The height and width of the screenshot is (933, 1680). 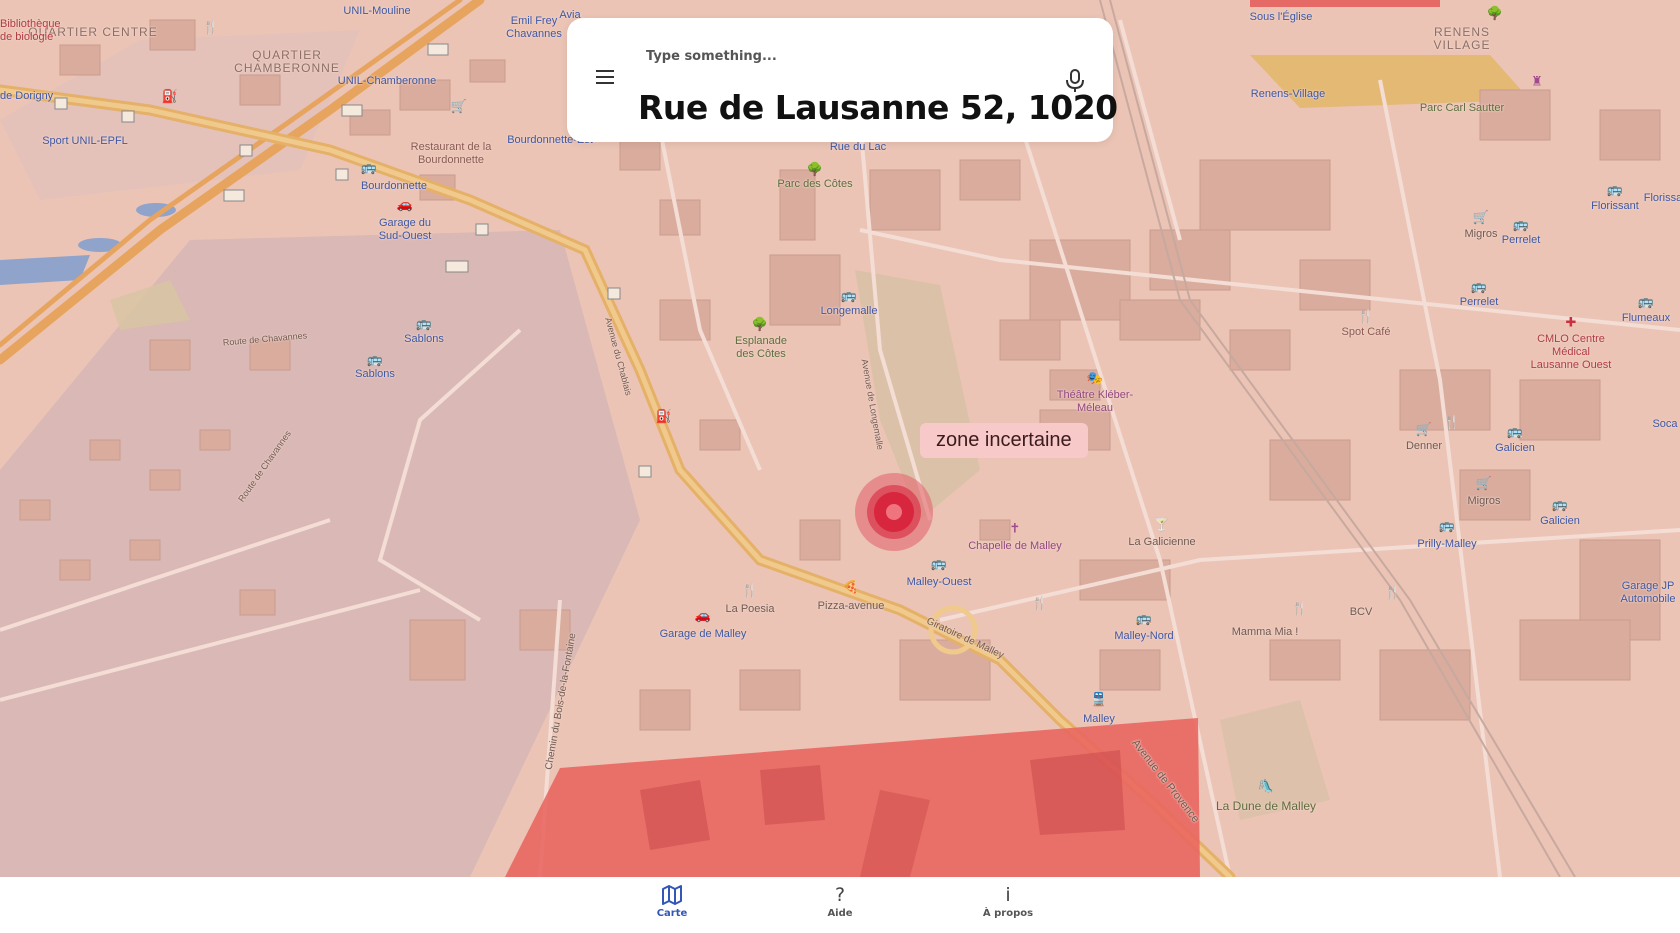 What do you see at coordinates (849, 311) in the screenshot?
I see `poi-label: Longemalle` at bounding box center [849, 311].